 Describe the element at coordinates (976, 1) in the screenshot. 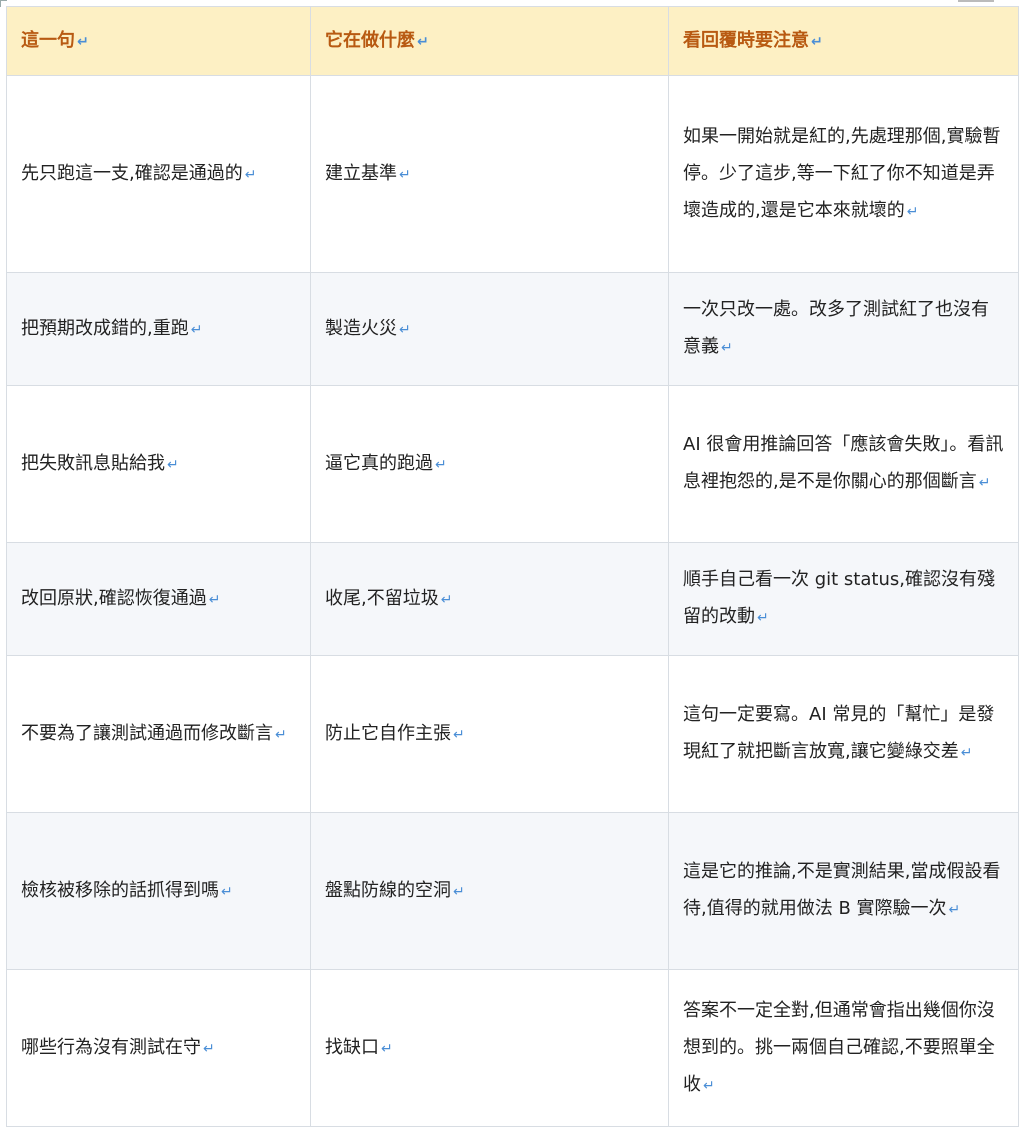

I see `top-ruler-mark` at that location.